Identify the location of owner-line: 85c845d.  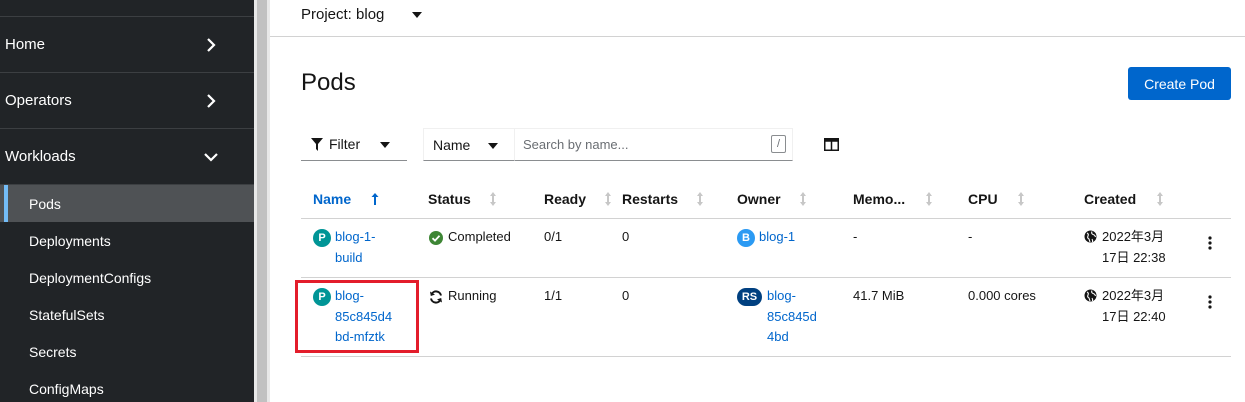
(792, 316).